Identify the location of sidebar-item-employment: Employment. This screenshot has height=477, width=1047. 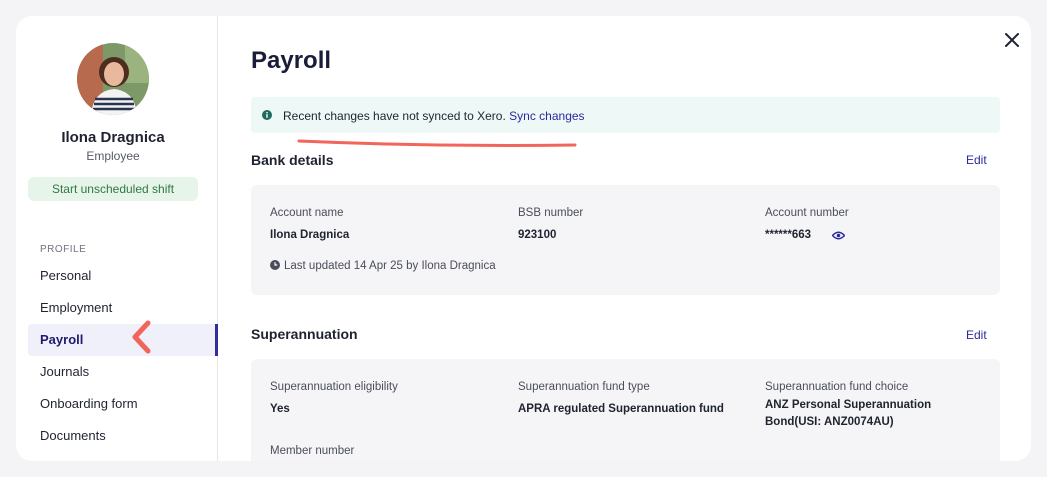
(123, 308).